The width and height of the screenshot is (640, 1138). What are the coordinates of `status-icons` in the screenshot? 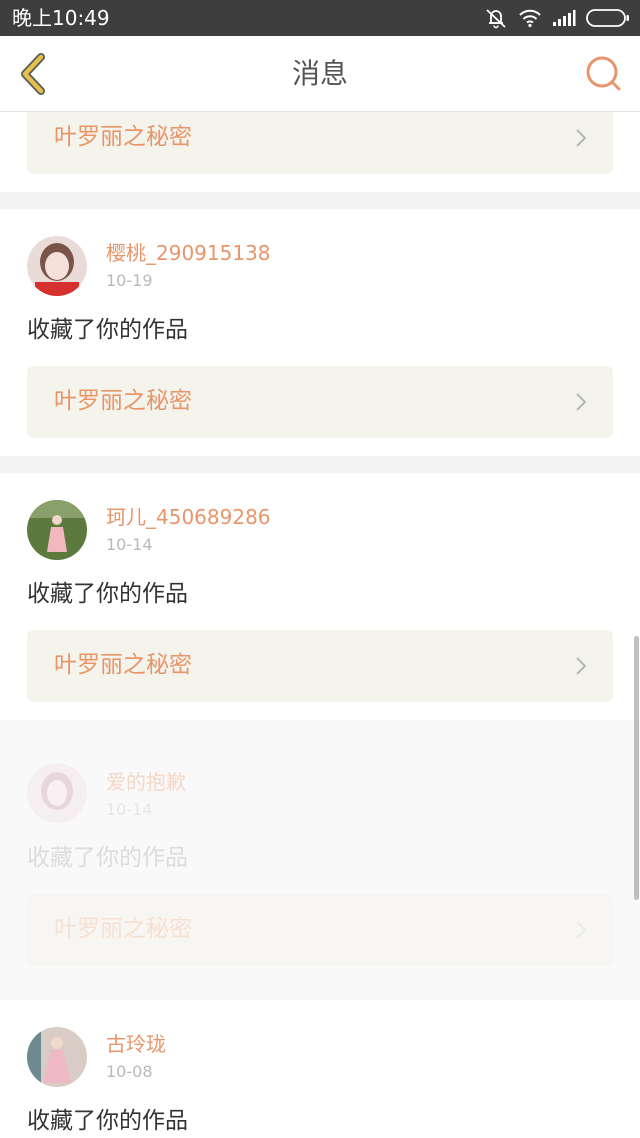 It's located at (557, 18).